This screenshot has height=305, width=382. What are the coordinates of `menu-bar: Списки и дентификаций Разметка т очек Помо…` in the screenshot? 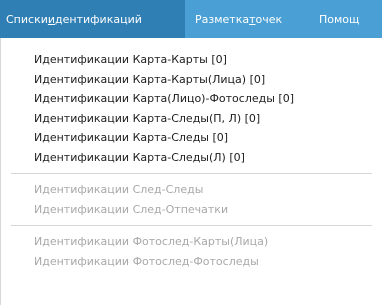 It's located at (191, 19).